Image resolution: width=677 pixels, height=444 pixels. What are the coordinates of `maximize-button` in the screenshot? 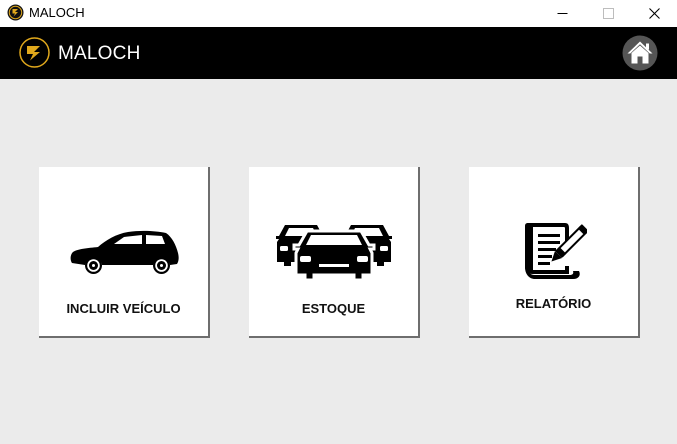 It's located at (608, 13).